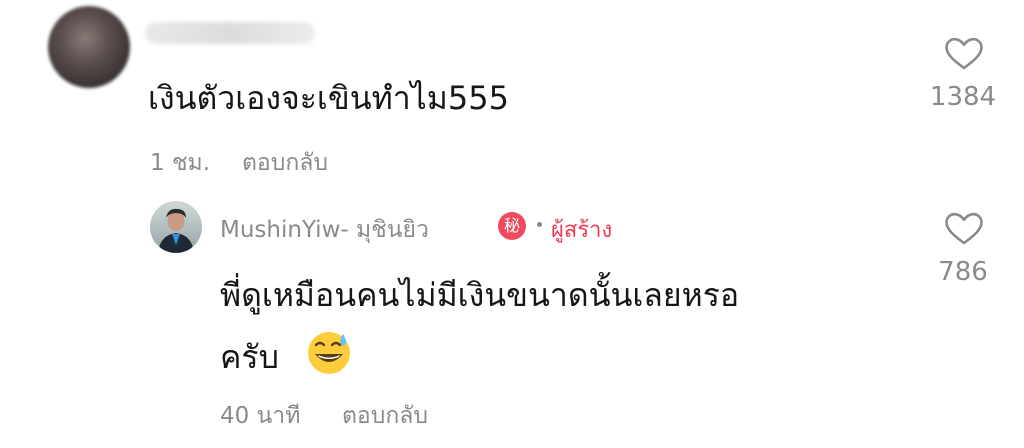  Describe the element at coordinates (324, 230) in the screenshot. I see `reply-author-name: MushinYiw- มุชินยิว` at that location.